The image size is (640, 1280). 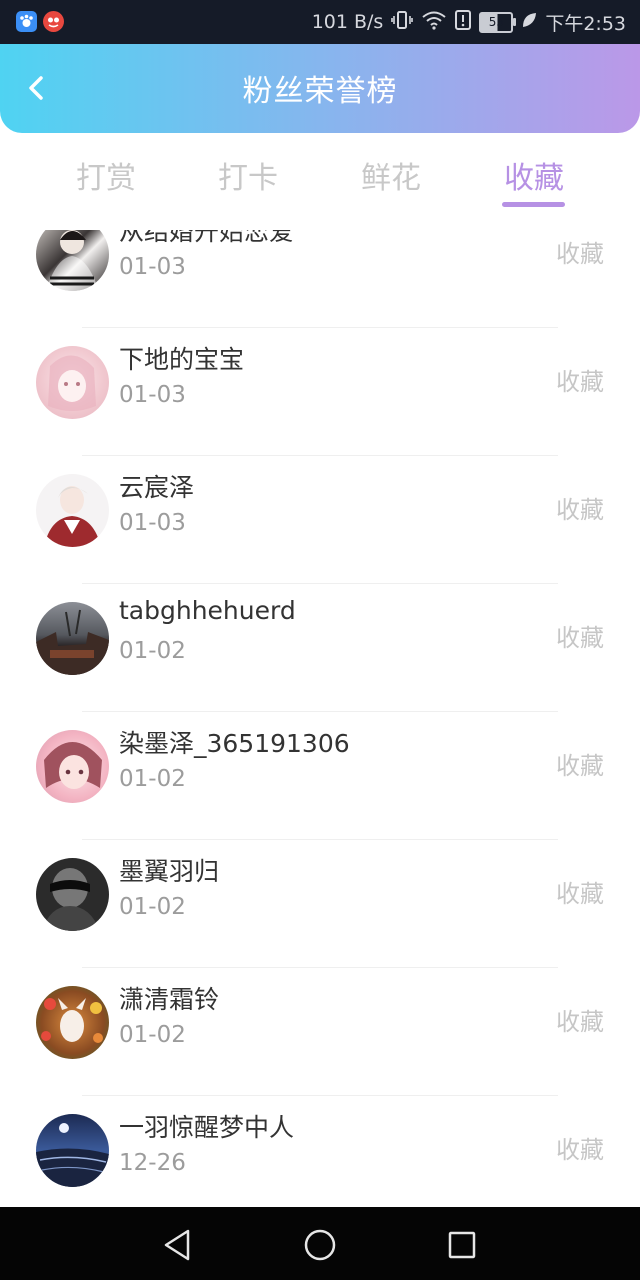 What do you see at coordinates (347, 22) in the screenshot?
I see `network-speed: 101 B/s` at bounding box center [347, 22].